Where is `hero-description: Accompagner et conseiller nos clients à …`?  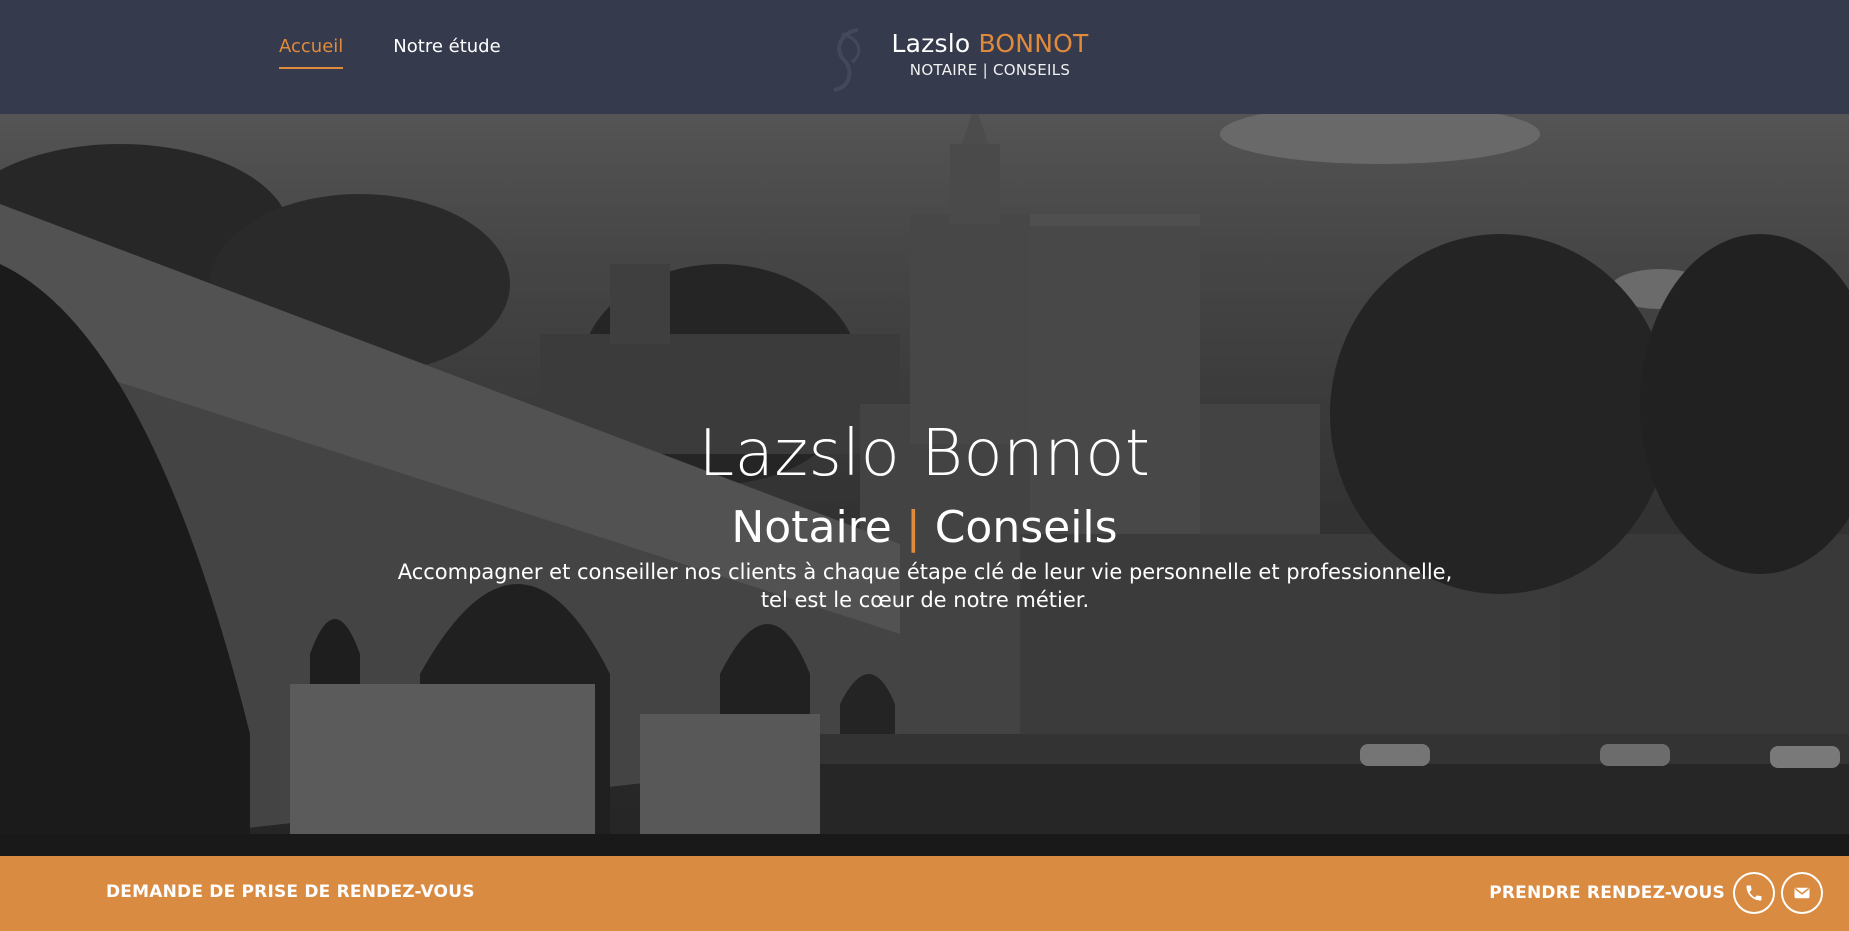
hero-description: Accompagner et conseiller nos clients à … is located at coordinates (925, 586).